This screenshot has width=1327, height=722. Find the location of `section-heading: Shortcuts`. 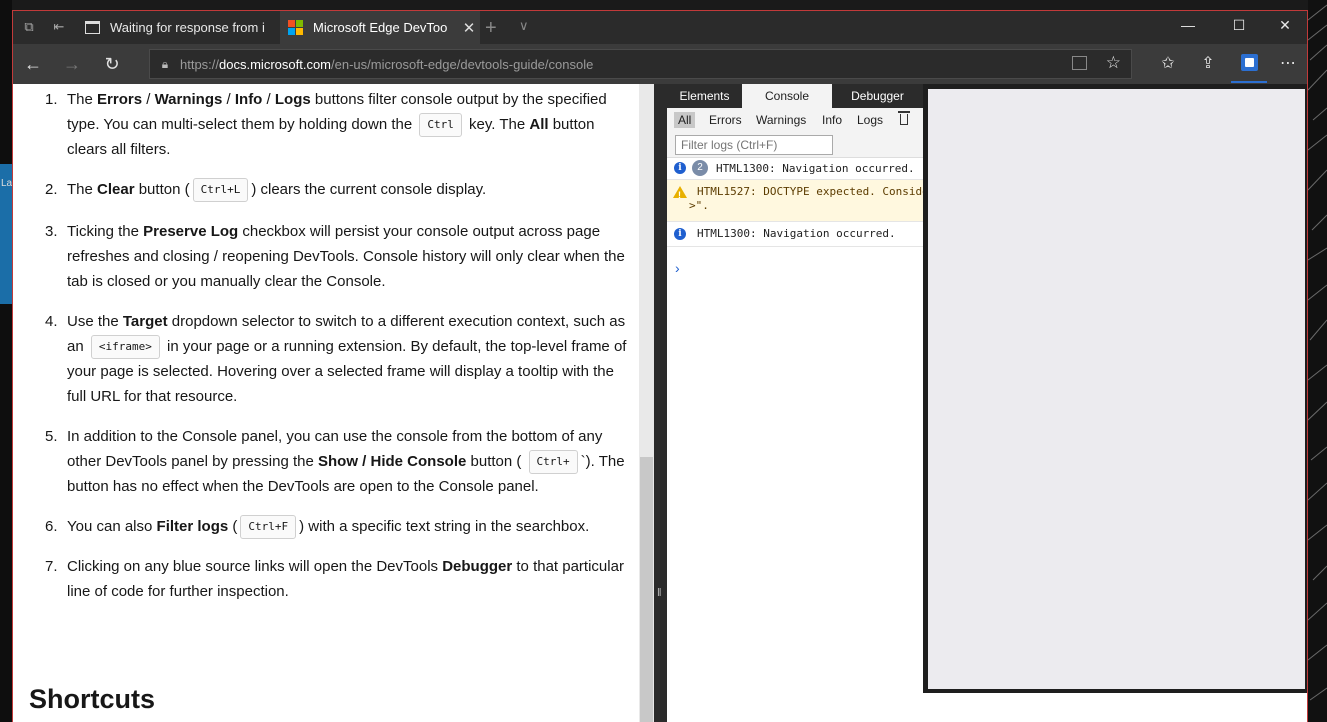

section-heading: Shortcuts is located at coordinates (92, 699).